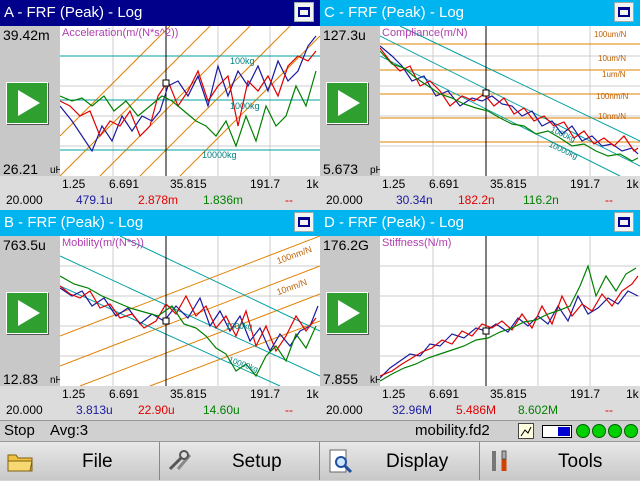 This screenshot has width=640, height=481. What do you see at coordinates (103, 243) in the screenshot?
I see `pane-b-plot-label: Mobility(m/(N*s))` at bounding box center [103, 243].